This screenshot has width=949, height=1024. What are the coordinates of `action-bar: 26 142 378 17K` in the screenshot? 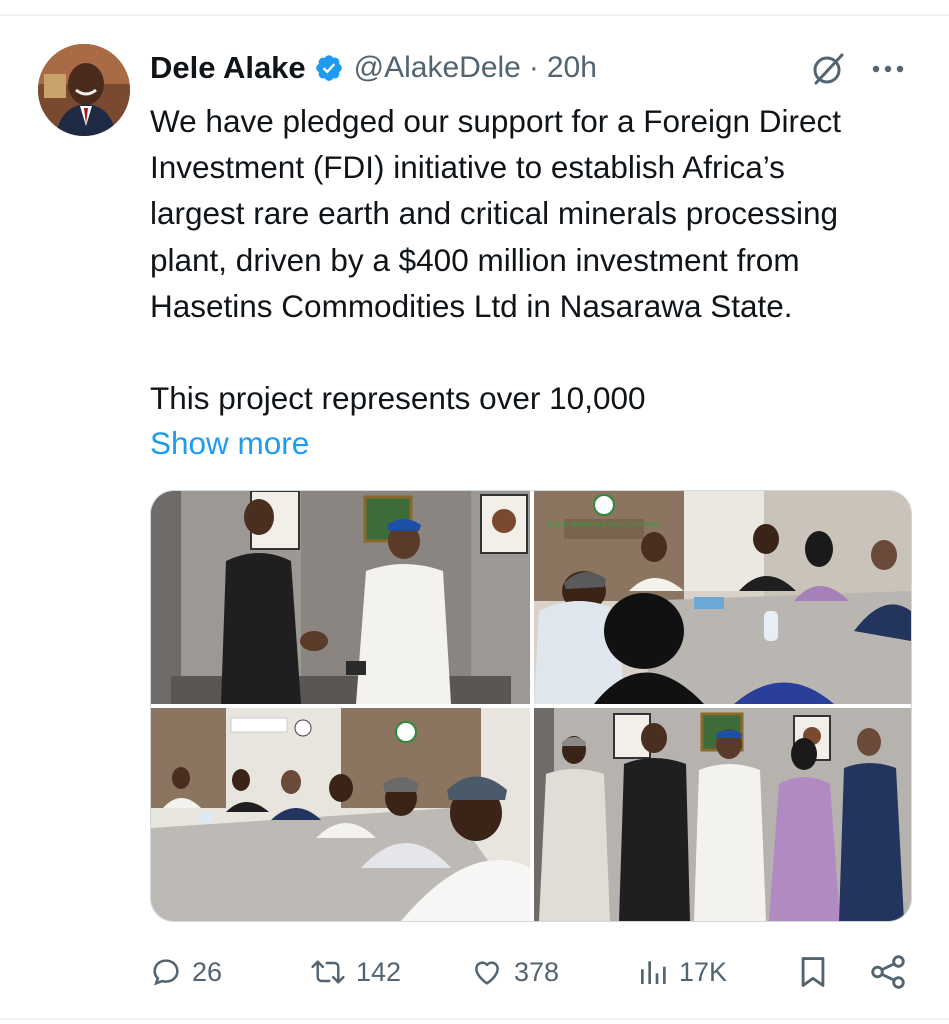 It's located at (530, 972).